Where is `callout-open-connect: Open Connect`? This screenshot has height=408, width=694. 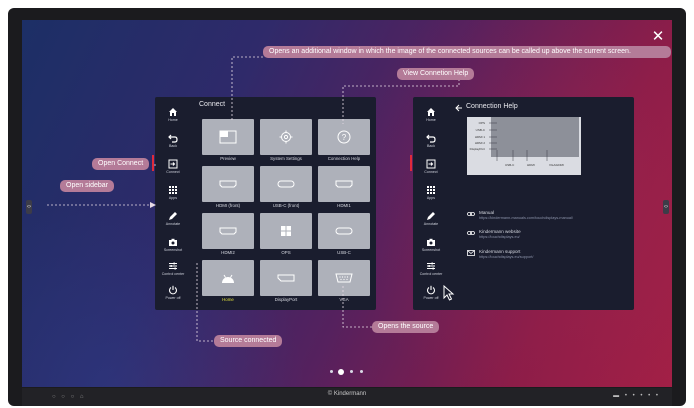 callout-open-connect: Open Connect is located at coordinates (121, 164).